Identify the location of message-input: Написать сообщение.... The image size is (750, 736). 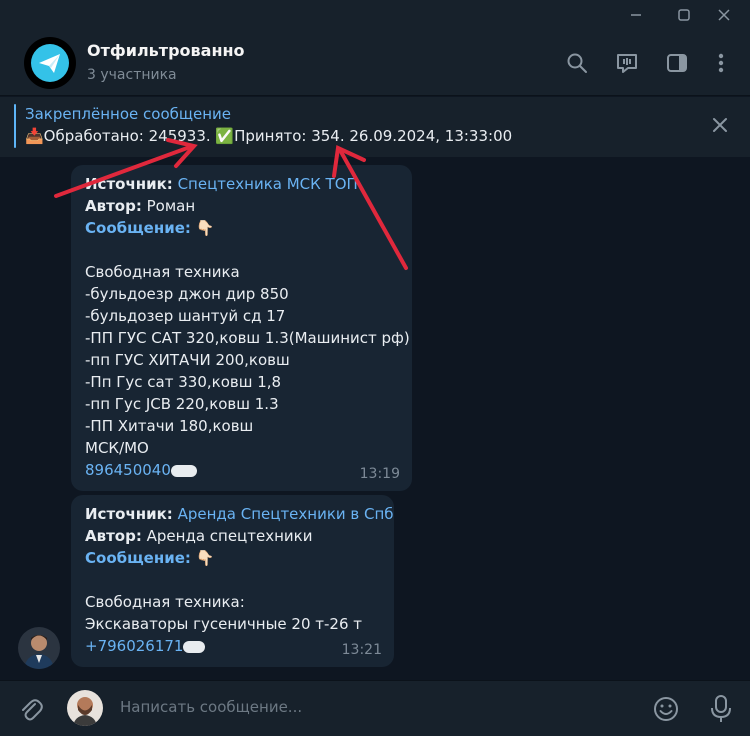
(211, 707).